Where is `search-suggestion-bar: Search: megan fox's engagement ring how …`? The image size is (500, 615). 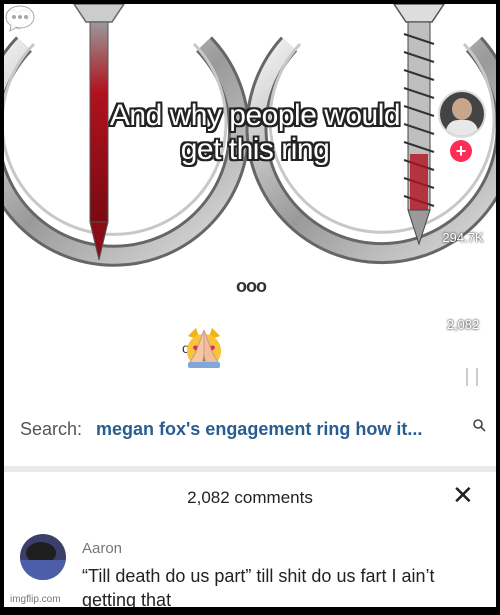 search-suggestion-bar: Search: megan fox's engagement ring how … is located at coordinates (250, 428).